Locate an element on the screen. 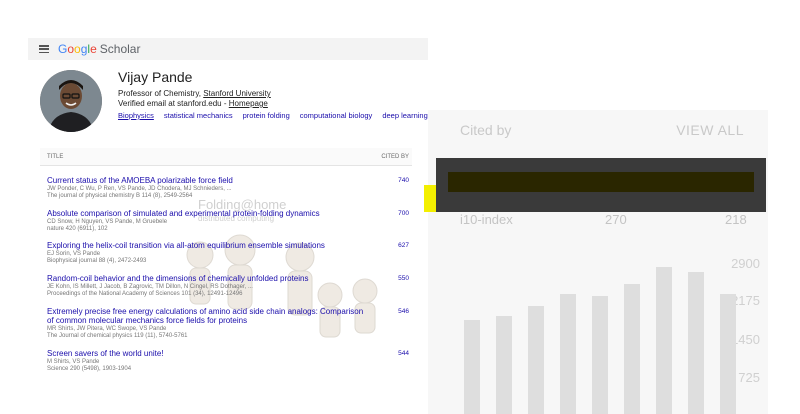 The width and height of the screenshot is (800, 414). paper-cited-count: 544 is located at coordinates (403, 353).